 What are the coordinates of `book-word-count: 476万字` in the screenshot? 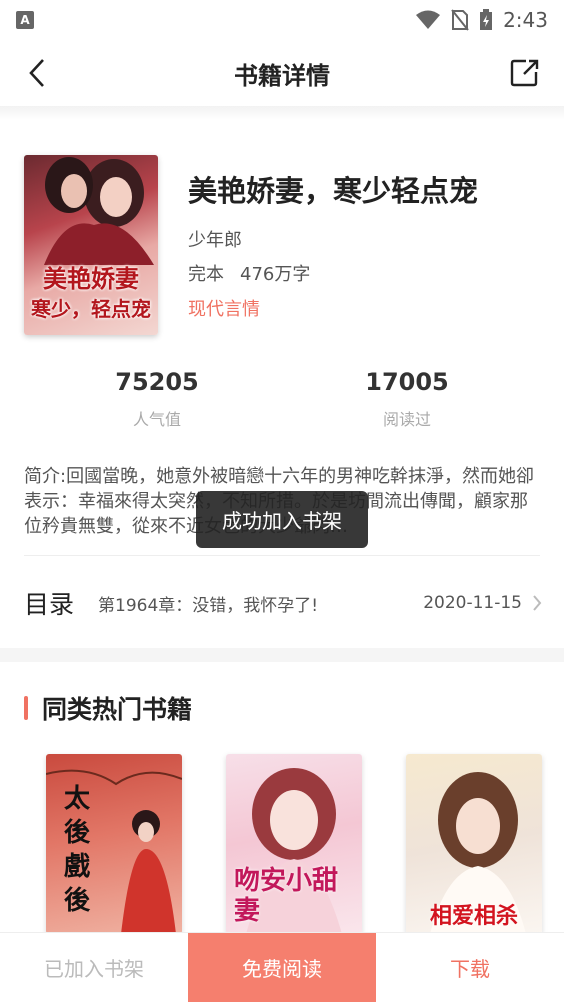 It's located at (275, 274).